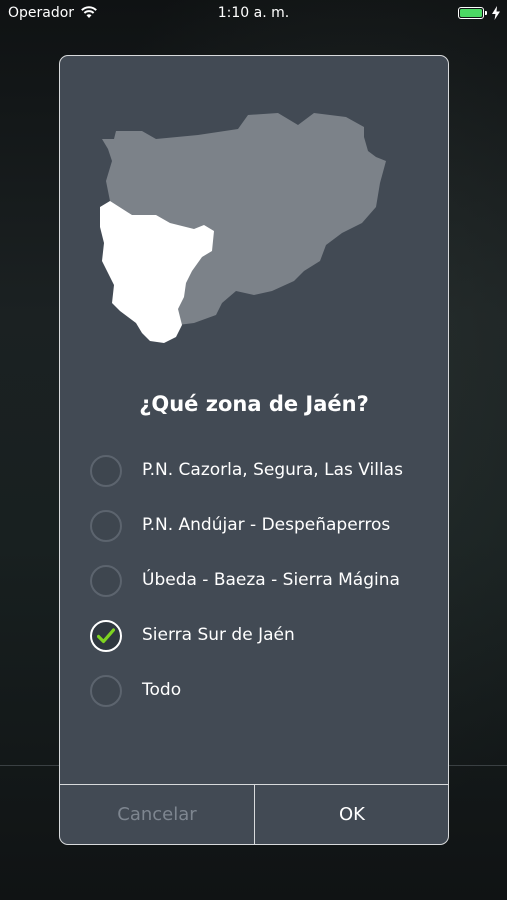  What do you see at coordinates (486, 13) in the screenshot?
I see `battery-nub` at bounding box center [486, 13].